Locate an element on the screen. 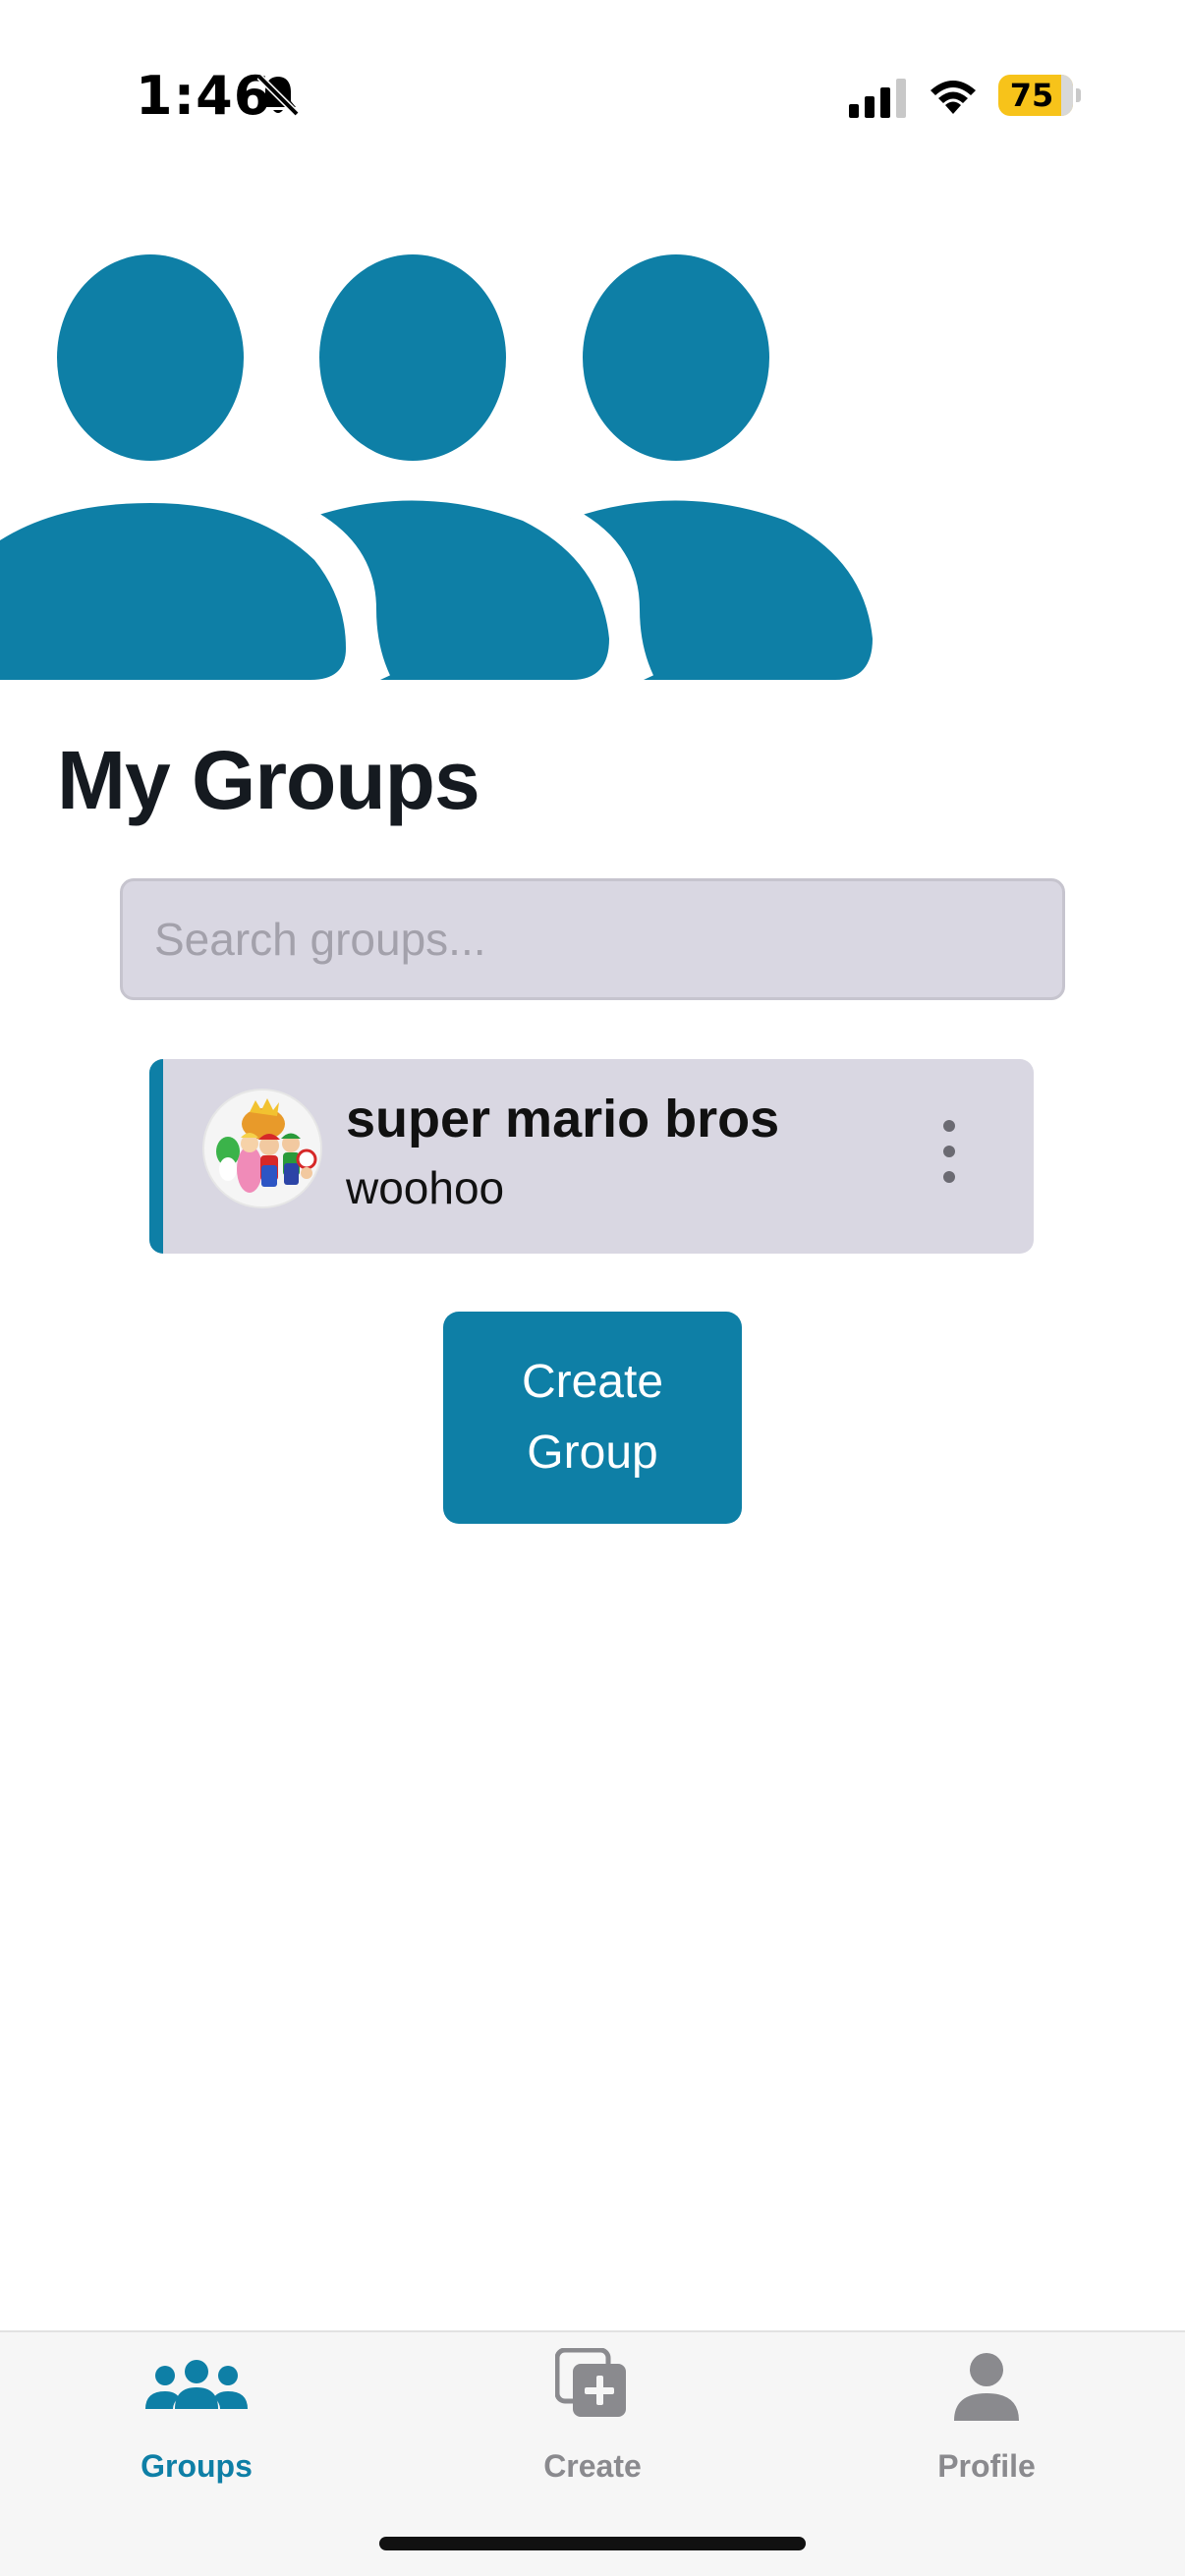 The width and height of the screenshot is (1185, 2576). add-square-icon is located at coordinates (591, 2382).